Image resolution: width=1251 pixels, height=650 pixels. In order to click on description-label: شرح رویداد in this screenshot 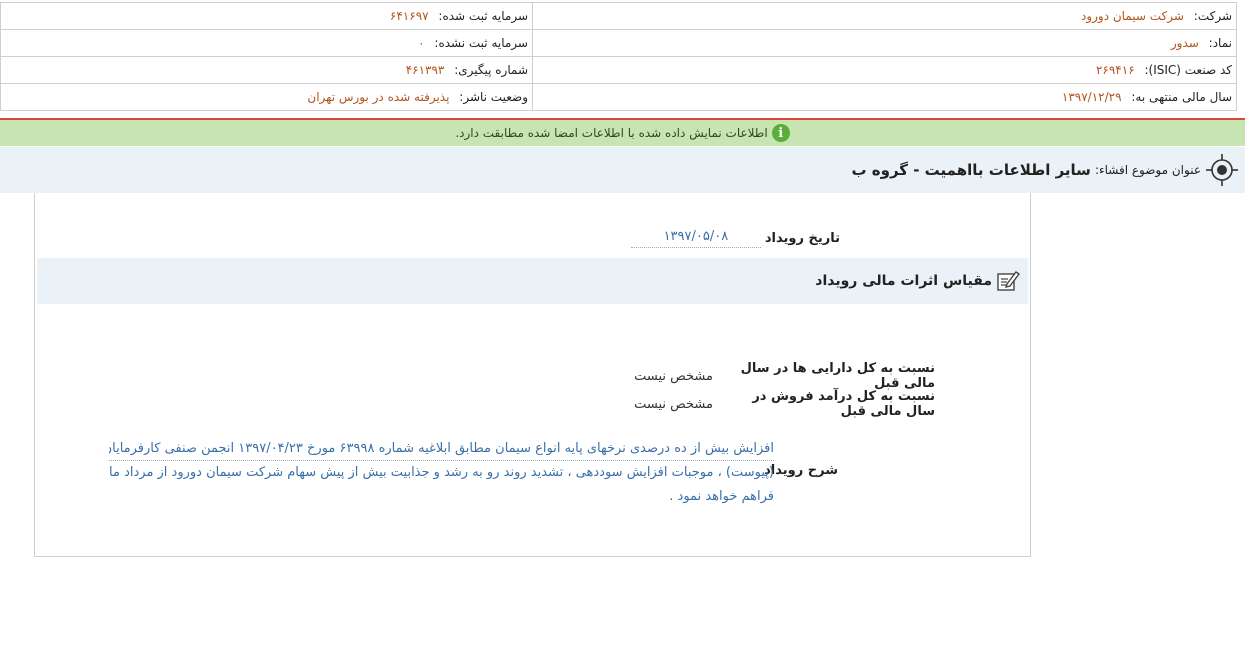, I will do `click(801, 470)`.